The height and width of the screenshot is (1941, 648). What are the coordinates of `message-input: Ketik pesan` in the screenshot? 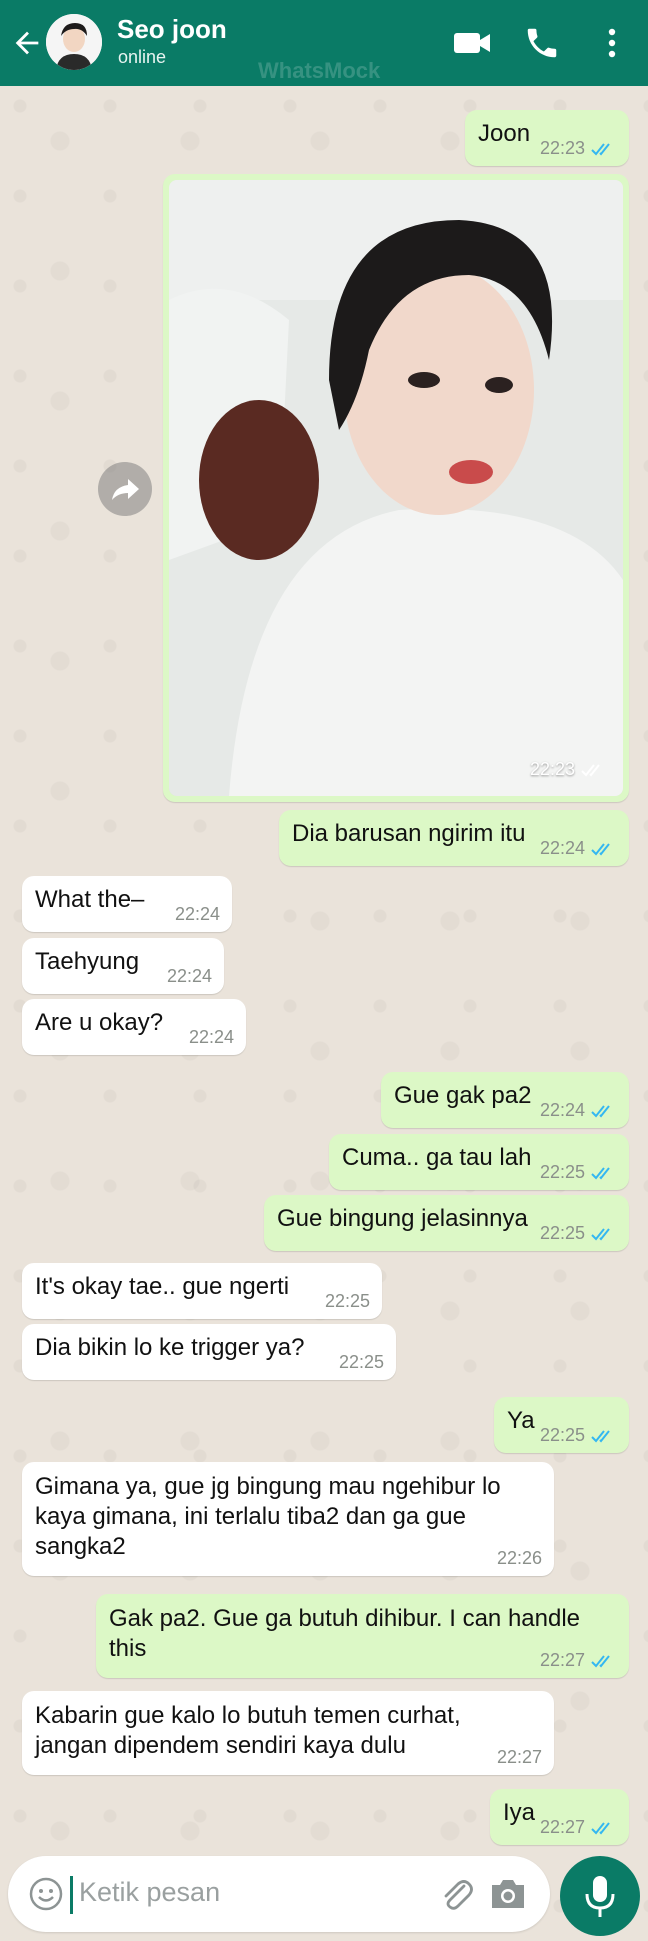 It's located at (149, 1892).